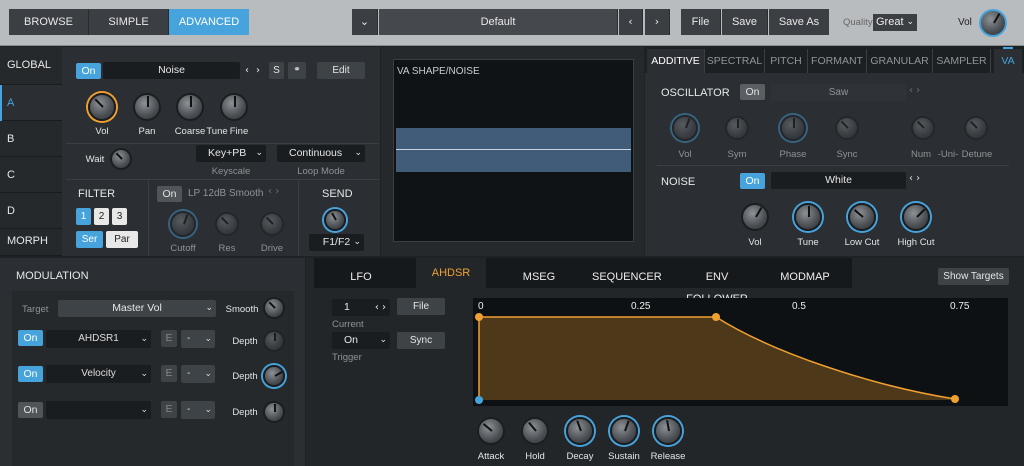 The width and height of the screenshot is (1024, 466). I want to click on noise-tune-knob, so click(808, 217).